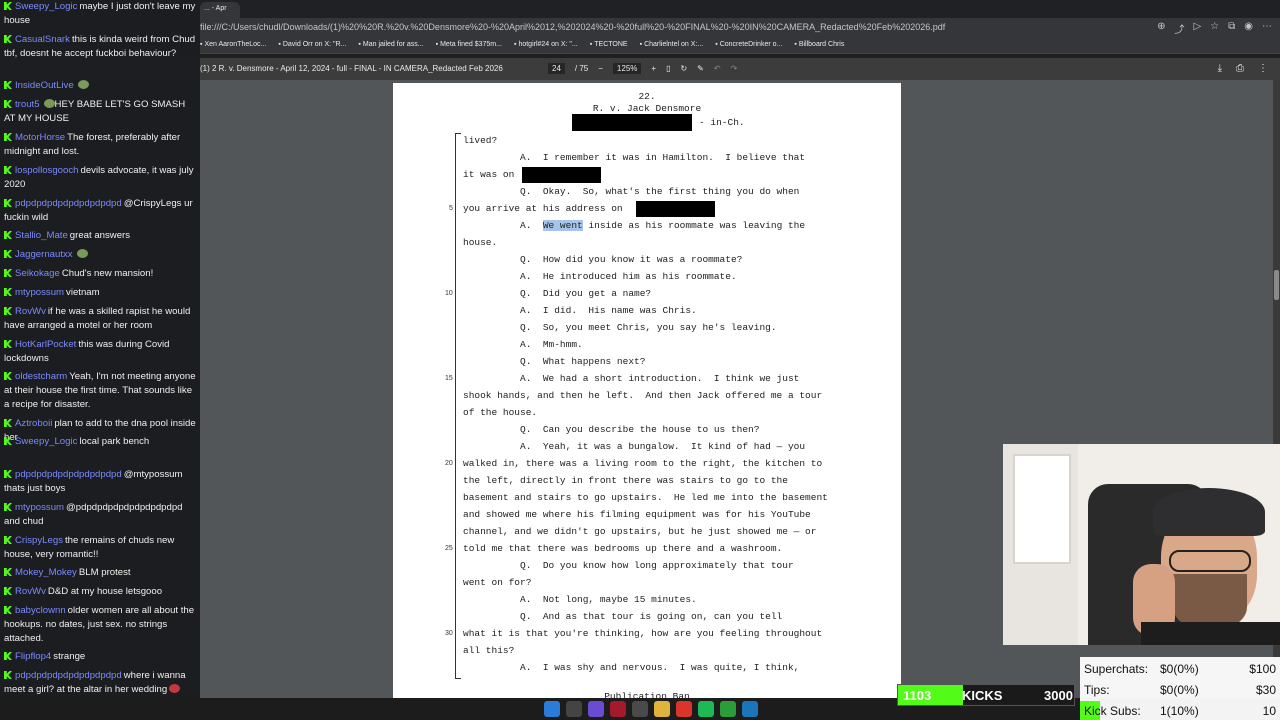 The height and width of the screenshot is (720, 1280). What do you see at coordinates (41, 376) in the screenshot?
I see `chat-username: oldestcharm` at bounding box center [41, 376].